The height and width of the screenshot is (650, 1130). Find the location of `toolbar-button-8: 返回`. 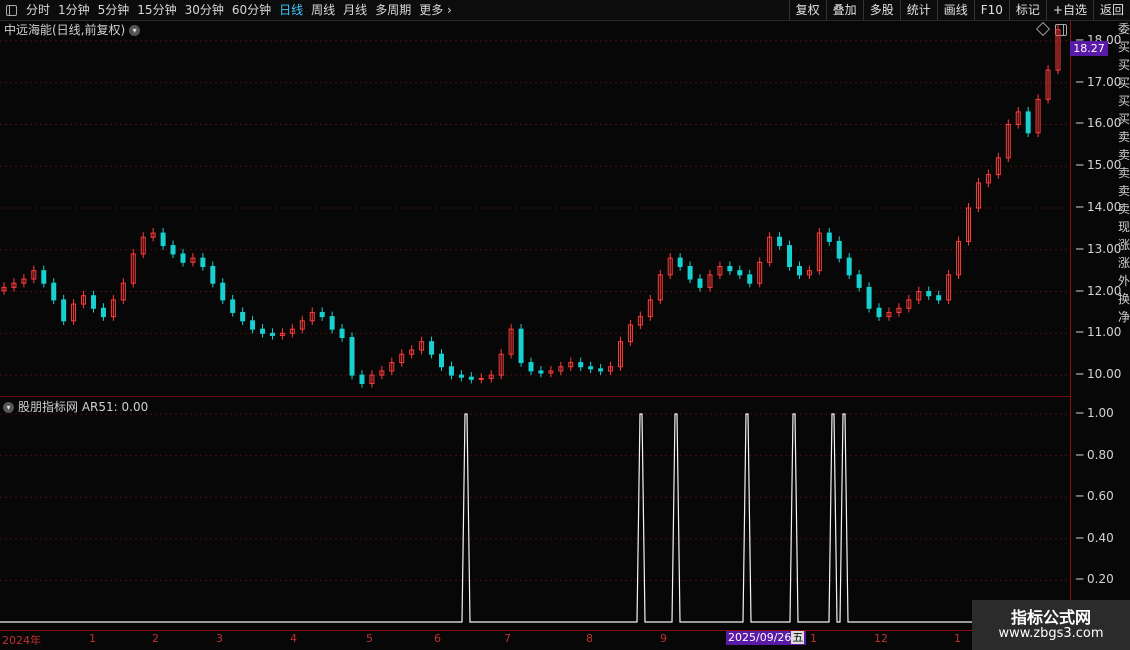

toolbar-button-8: 返回 is located at coordinates (1111, 10).